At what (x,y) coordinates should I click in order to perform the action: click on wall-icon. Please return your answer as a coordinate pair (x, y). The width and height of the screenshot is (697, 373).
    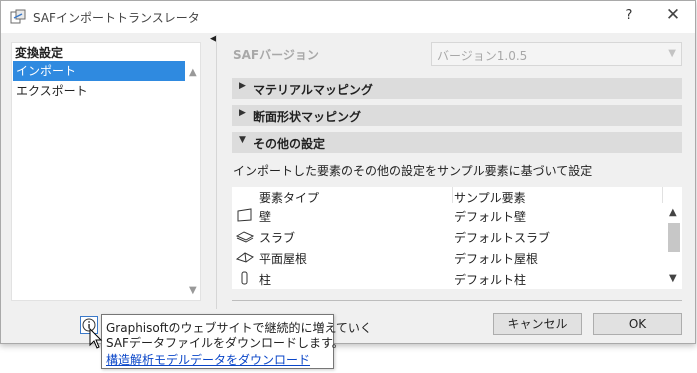
    Looking at the image, I should click on (244, 215).